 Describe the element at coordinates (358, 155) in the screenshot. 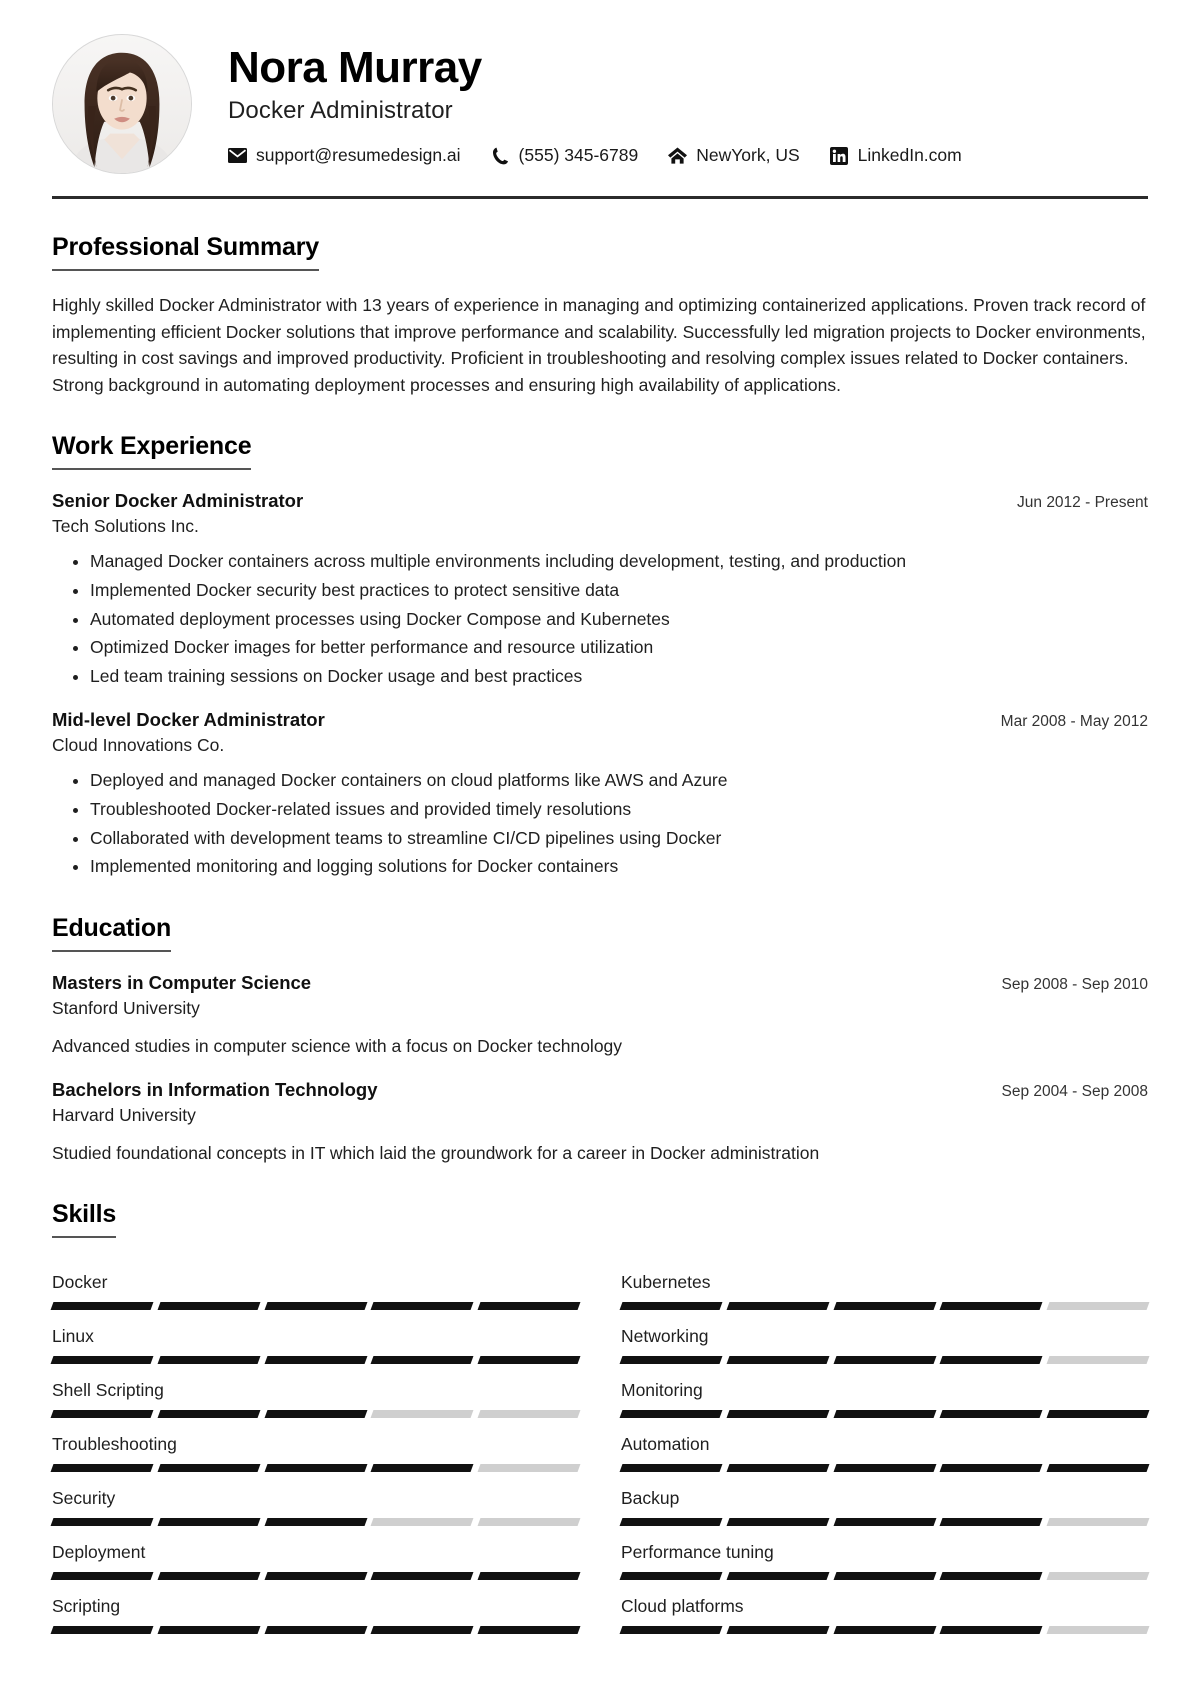

I see `contact-email-label: support@resumedesign.ai` at that location.